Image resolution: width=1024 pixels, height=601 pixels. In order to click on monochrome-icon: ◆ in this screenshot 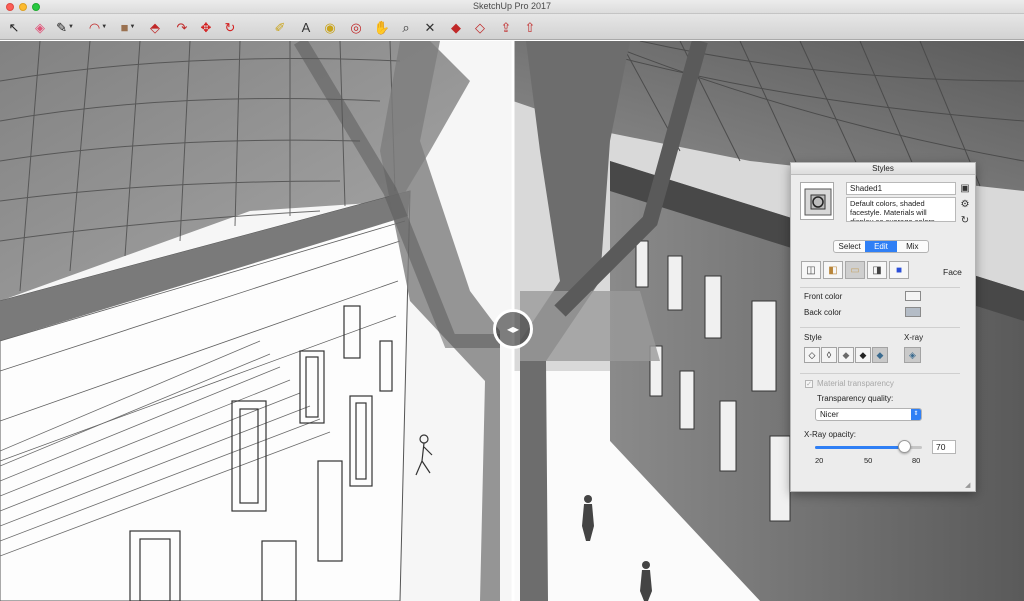, I will do `click(880, 354)`.